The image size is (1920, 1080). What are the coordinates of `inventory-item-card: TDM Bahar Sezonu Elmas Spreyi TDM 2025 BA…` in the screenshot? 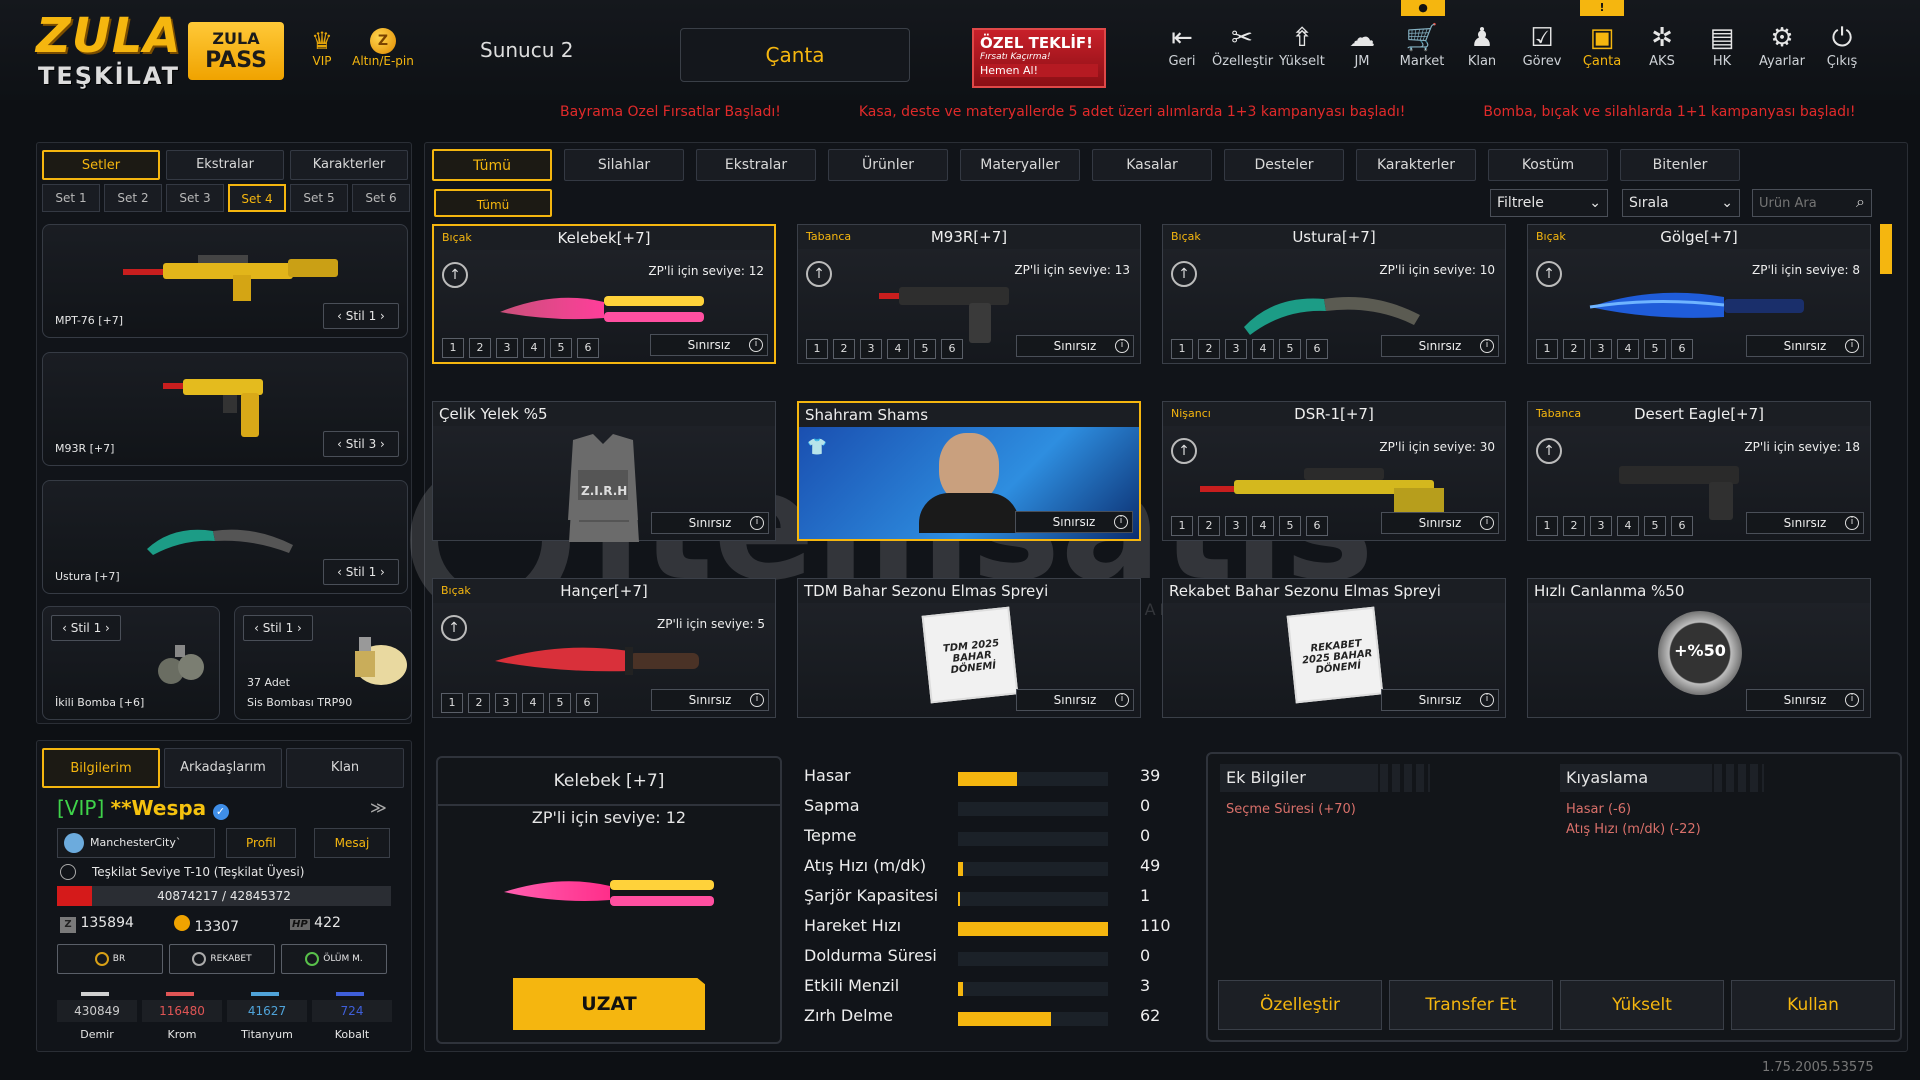 It's located at (969, 648).